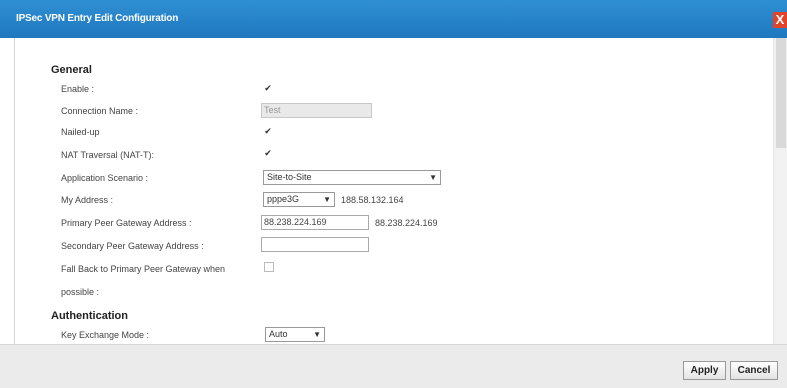 This screenshot has height=388, width=787. Describe the element at coordinates (143, 269) in the screenshot. I see `fallback-label: Fall Back to Primary Peer Gateway when` at that location.